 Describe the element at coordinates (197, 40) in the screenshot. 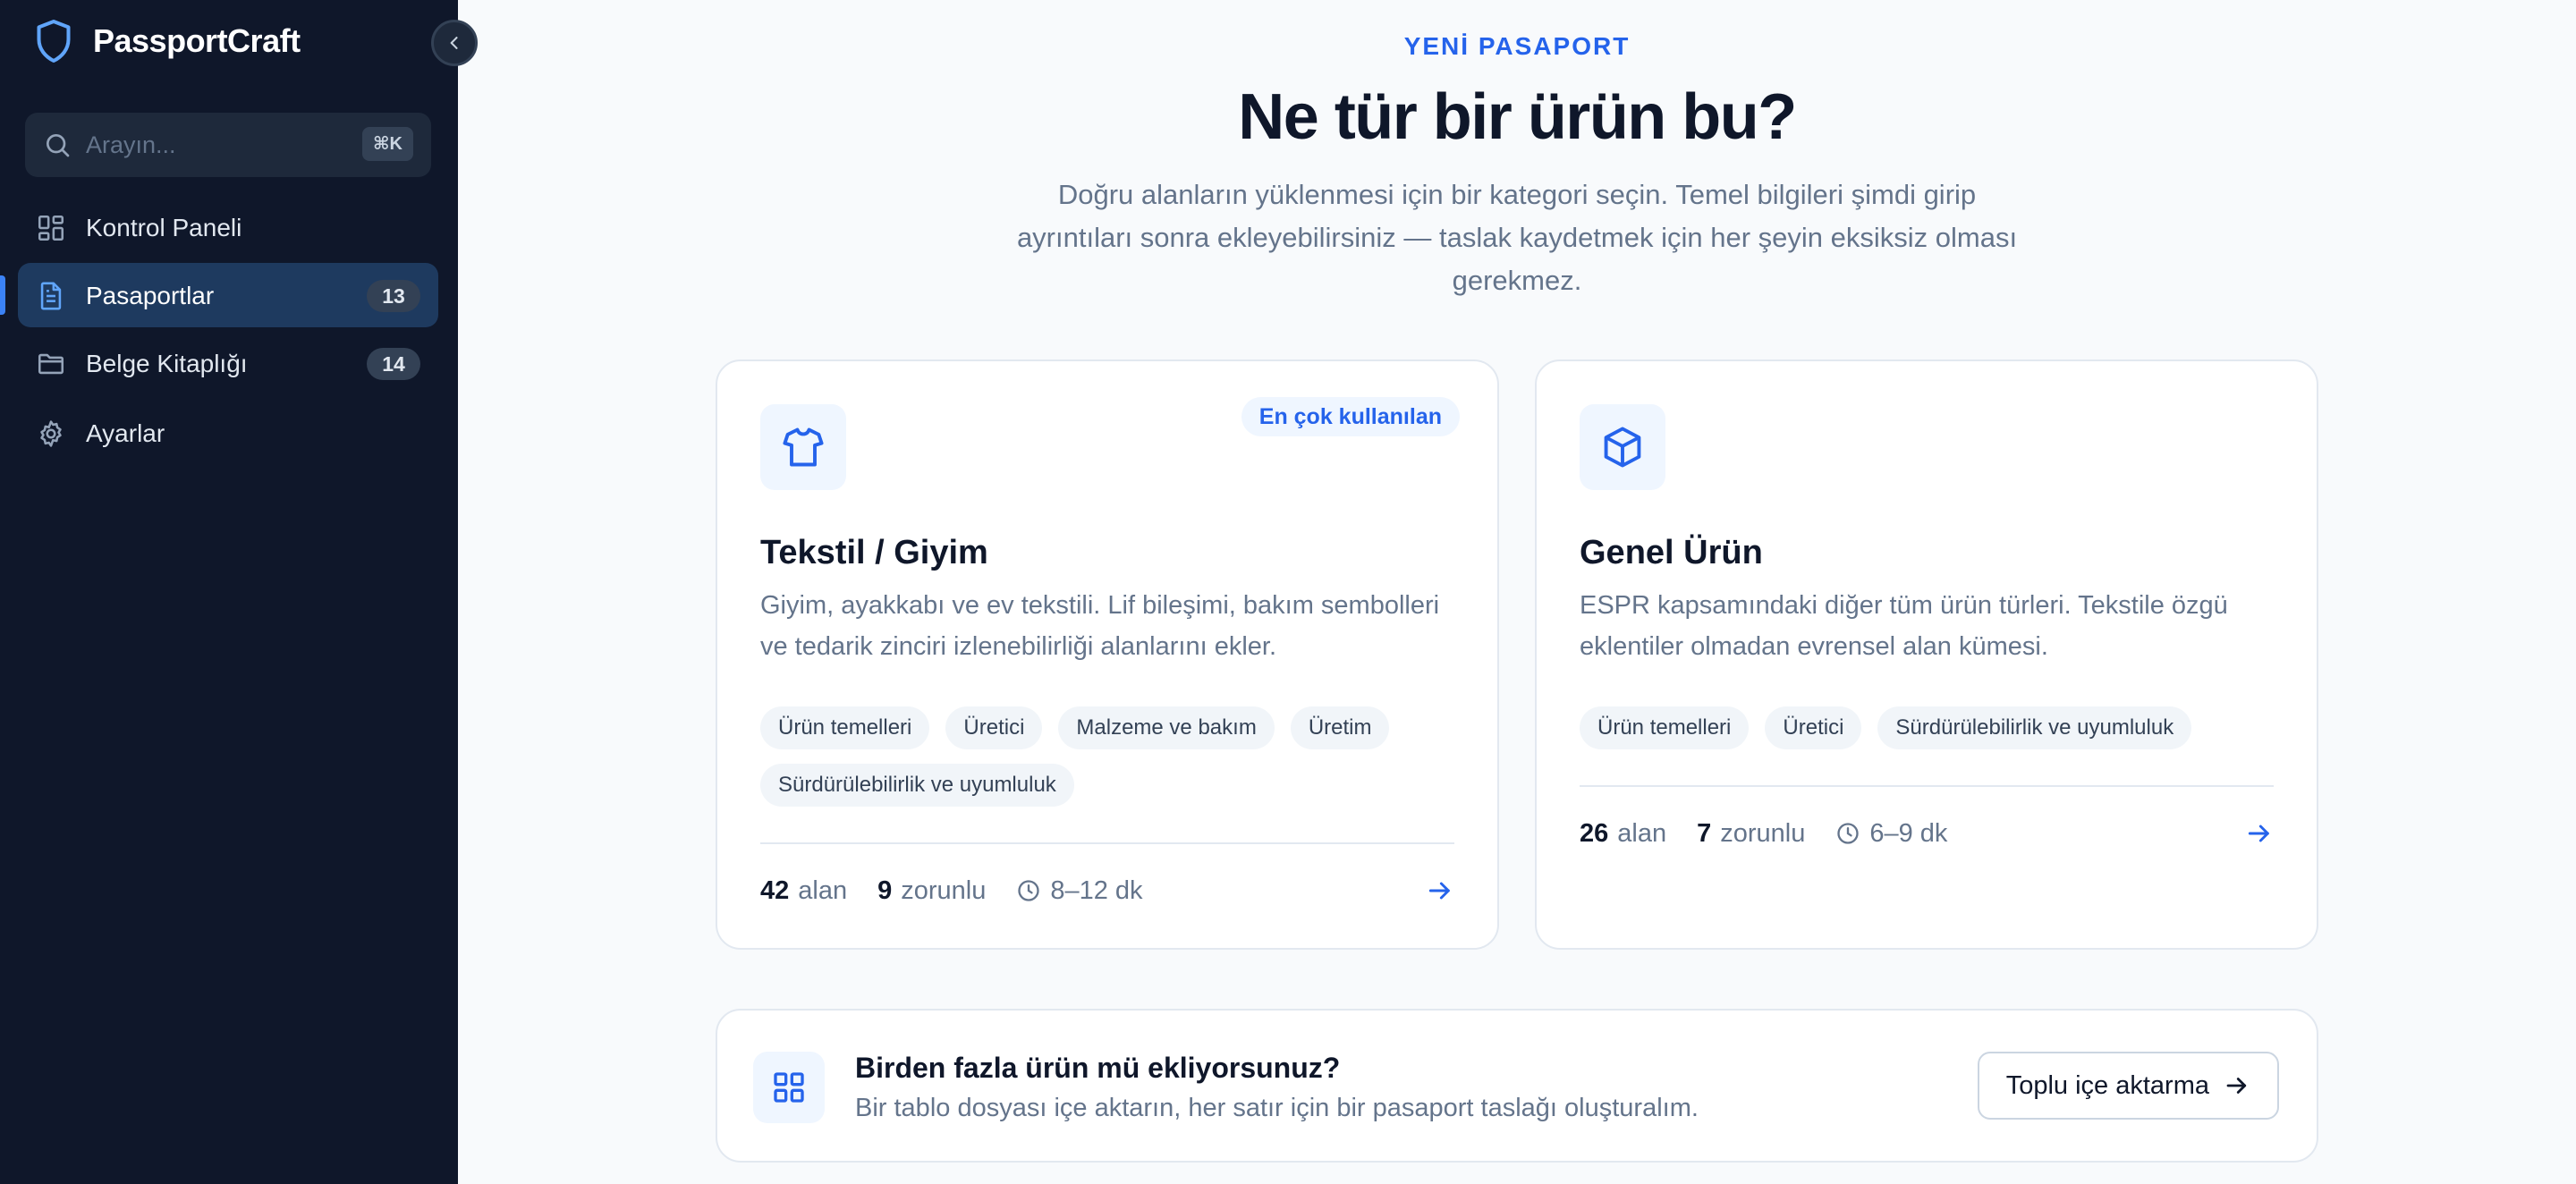

I see `app-name: PassportCraft` at that location.